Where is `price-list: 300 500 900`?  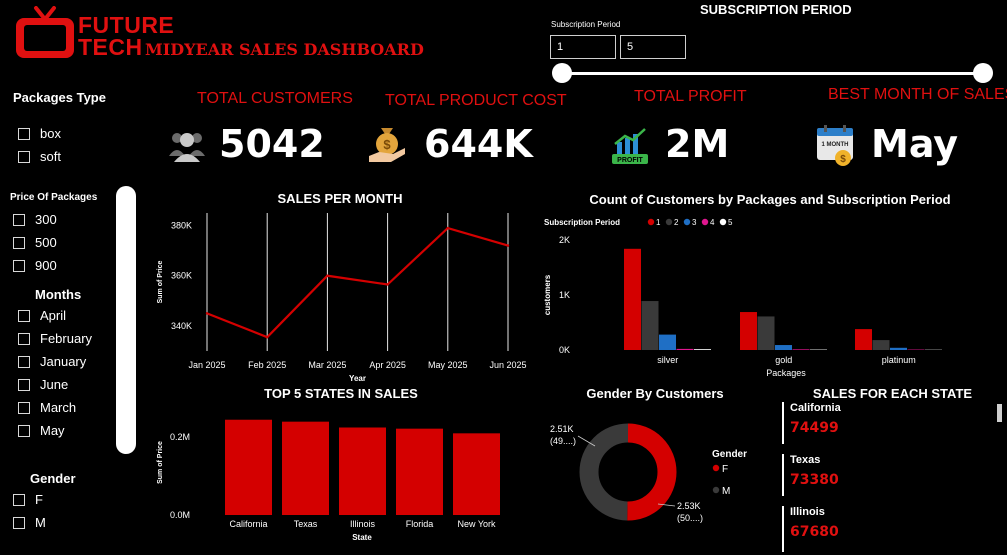
price-list: 300 500 900 is located at coordinates (35, 242).